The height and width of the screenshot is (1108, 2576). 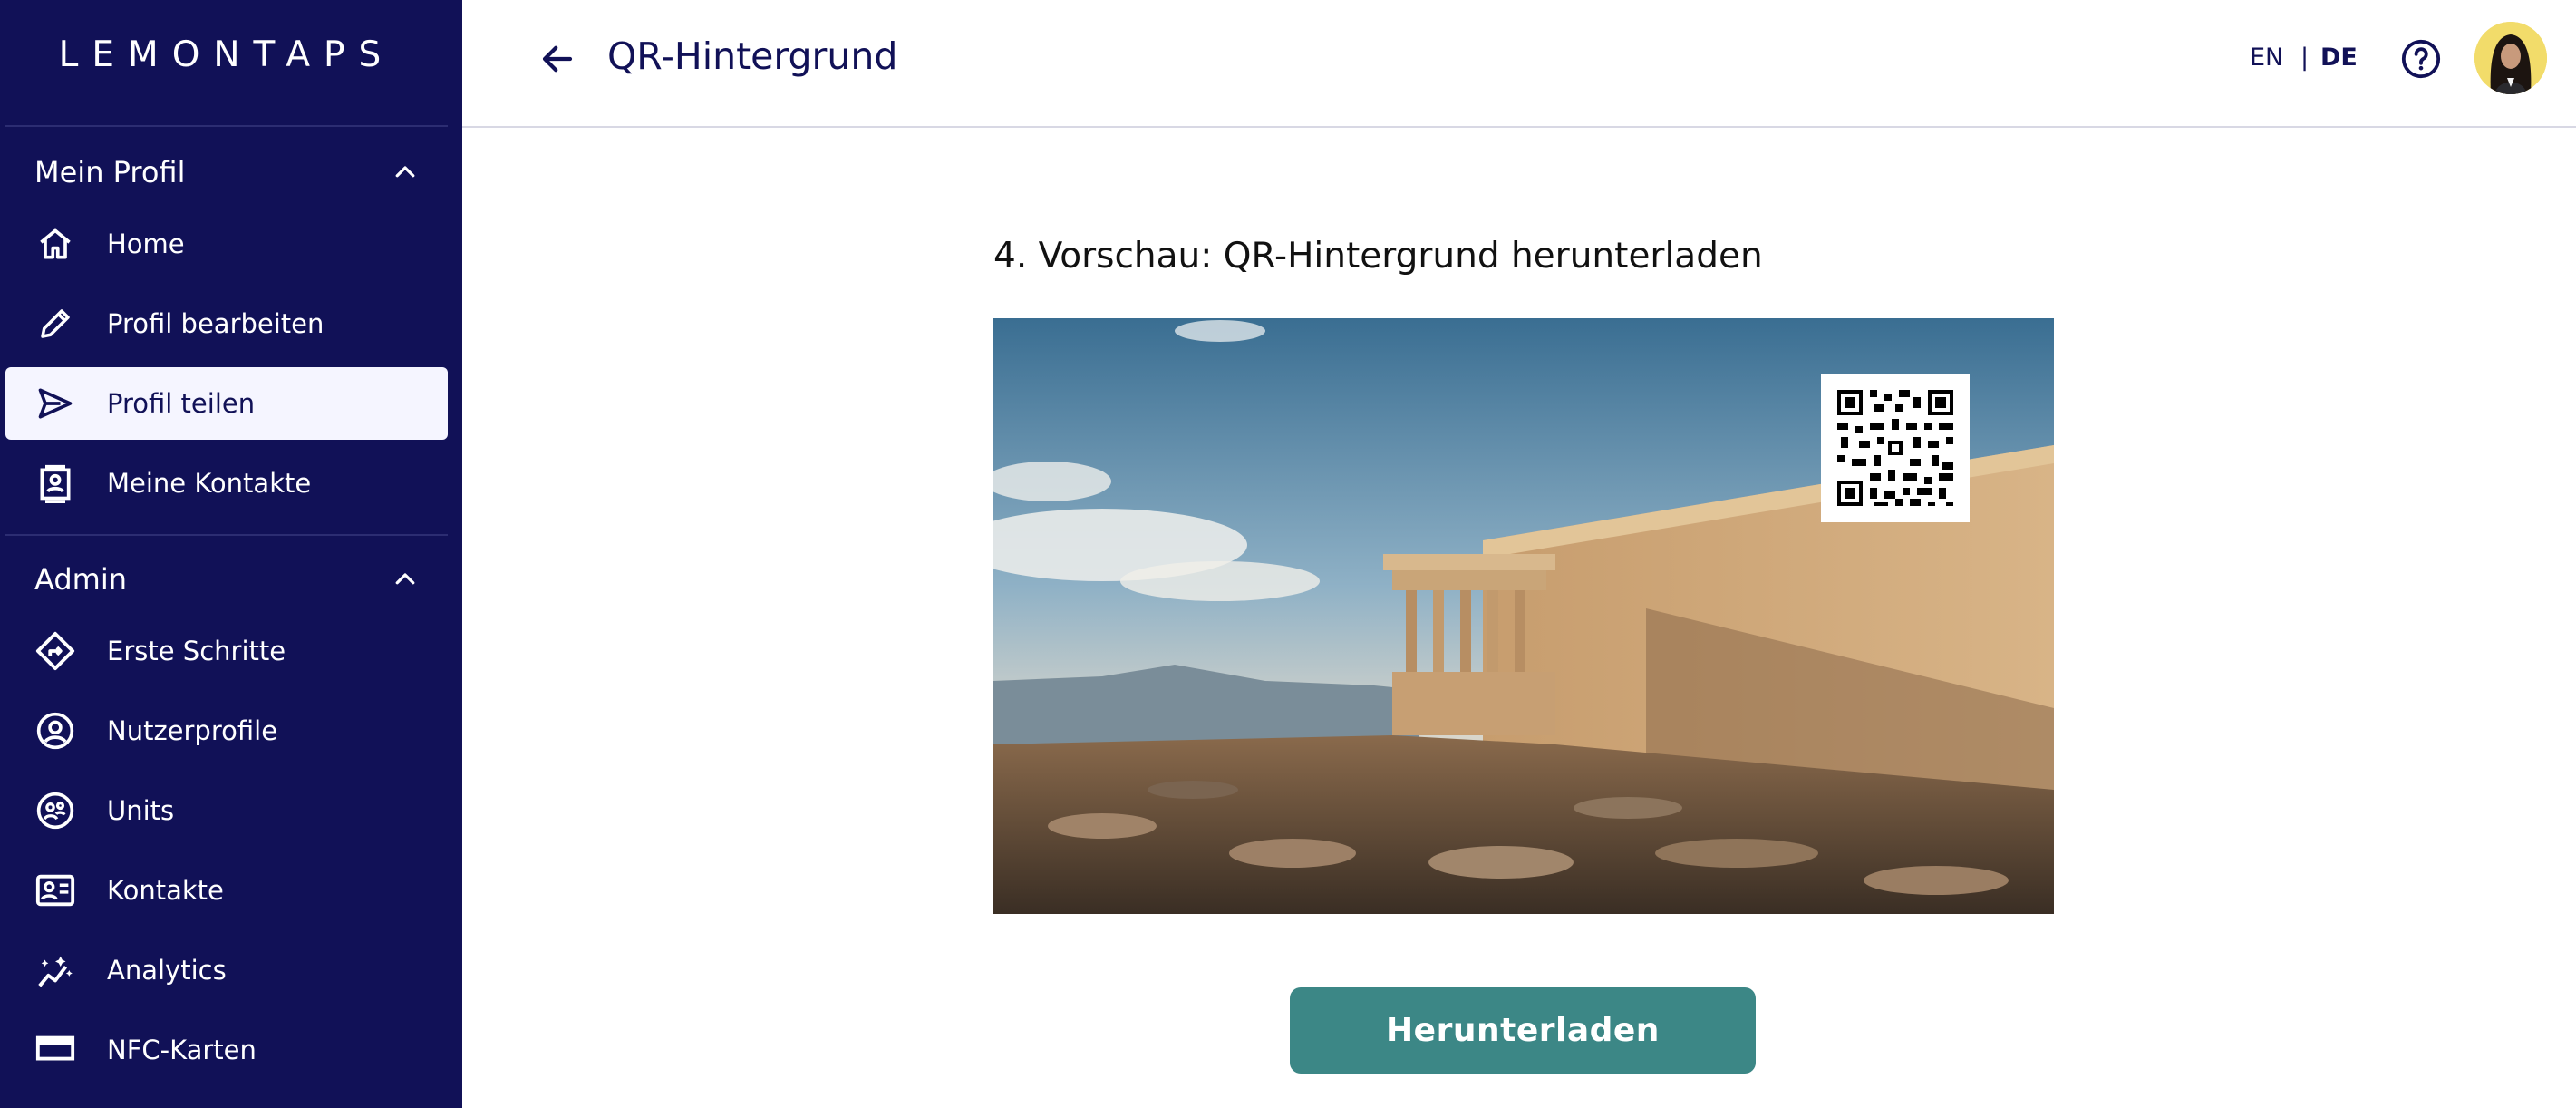 I want to click on contacts-icon, so click(x=55, y=483).